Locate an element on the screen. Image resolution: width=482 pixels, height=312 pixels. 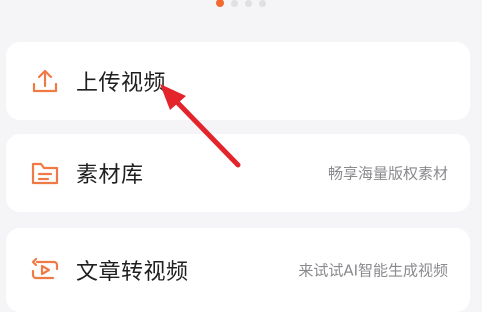
pager-dot-active is located at coordinates (220, 3).